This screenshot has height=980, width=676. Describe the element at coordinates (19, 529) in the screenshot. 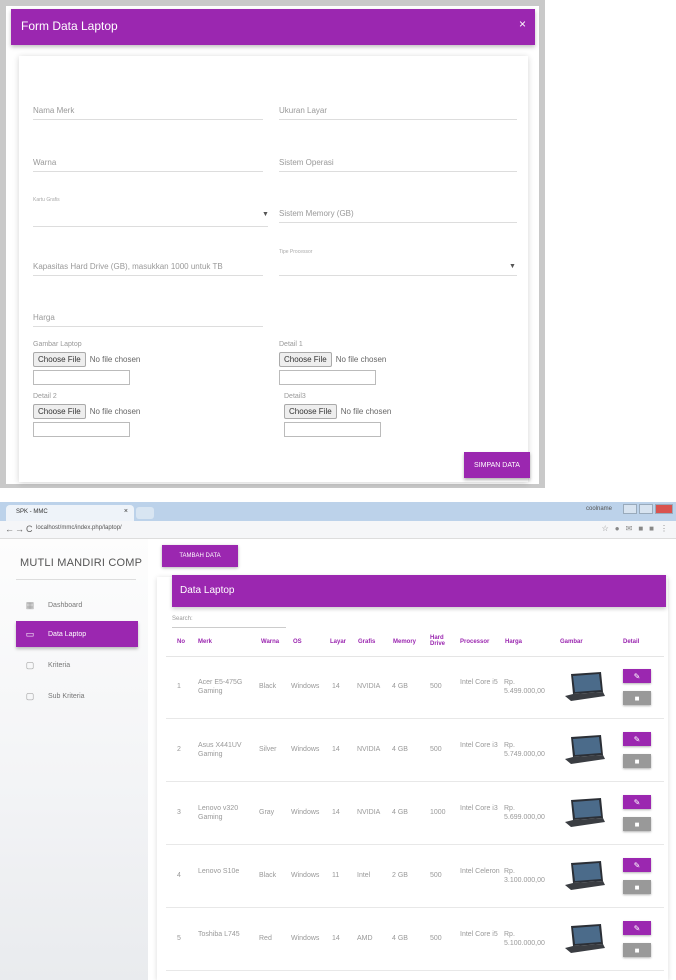

I see `forward-icon: →` at that location.